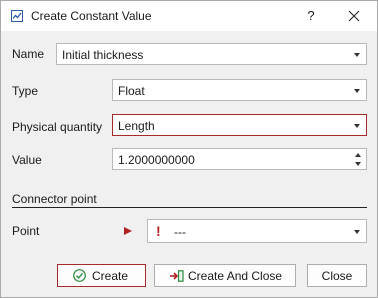 The height and width of the screenshot is (298, 378). I want to click on physical-quantity-combobox: Length, so click(239, 125).